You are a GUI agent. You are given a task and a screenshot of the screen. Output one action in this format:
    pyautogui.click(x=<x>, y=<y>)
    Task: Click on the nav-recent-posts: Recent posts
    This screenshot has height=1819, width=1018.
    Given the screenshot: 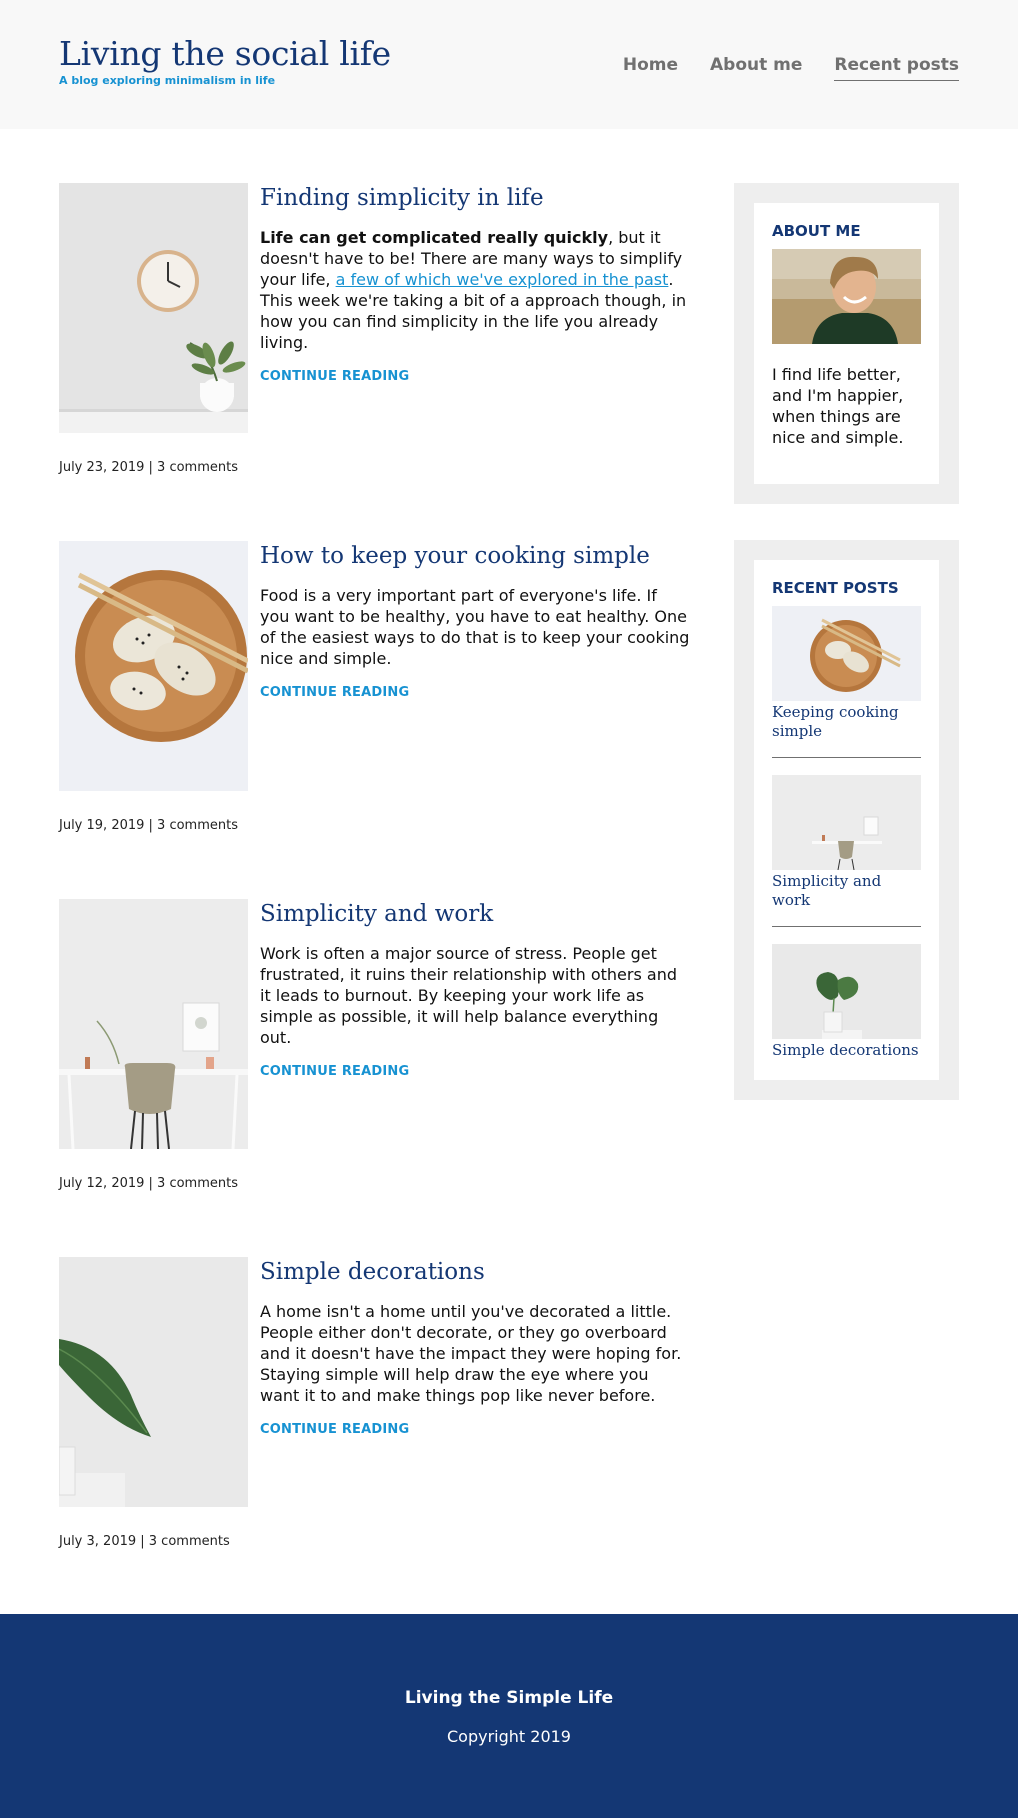 What is the action you would take?
    pyautogui.click(x=896, y=67)
    